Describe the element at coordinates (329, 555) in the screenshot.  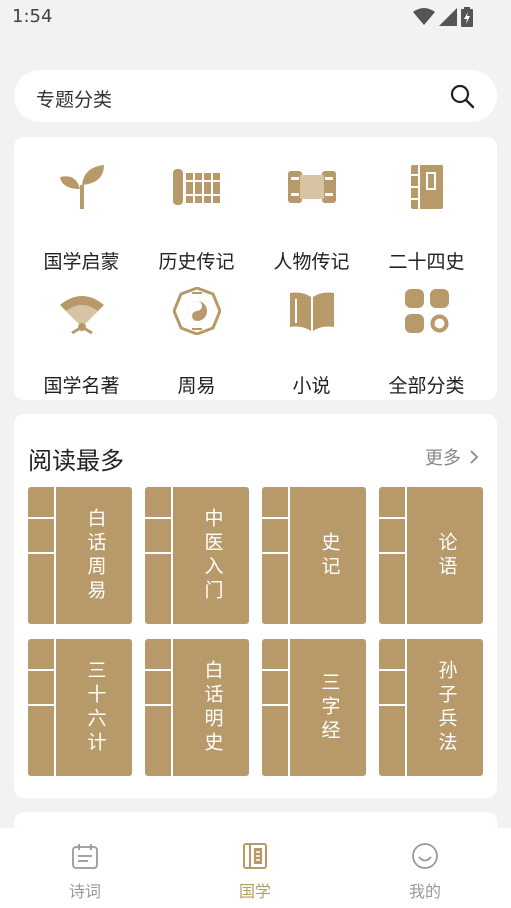
I see `book-title: 史记` at that location.